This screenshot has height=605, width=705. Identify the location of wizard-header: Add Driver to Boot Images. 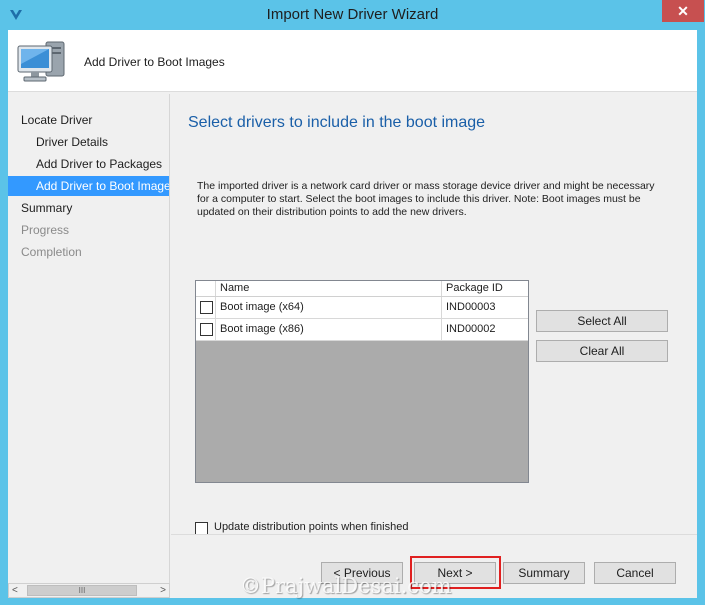
(352, 61).